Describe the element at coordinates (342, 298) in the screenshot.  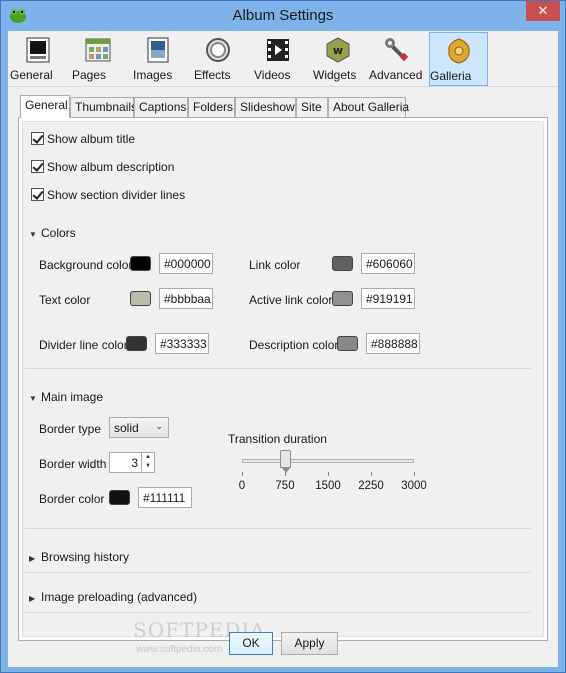
I see `active-link-color-swatch` at that location.